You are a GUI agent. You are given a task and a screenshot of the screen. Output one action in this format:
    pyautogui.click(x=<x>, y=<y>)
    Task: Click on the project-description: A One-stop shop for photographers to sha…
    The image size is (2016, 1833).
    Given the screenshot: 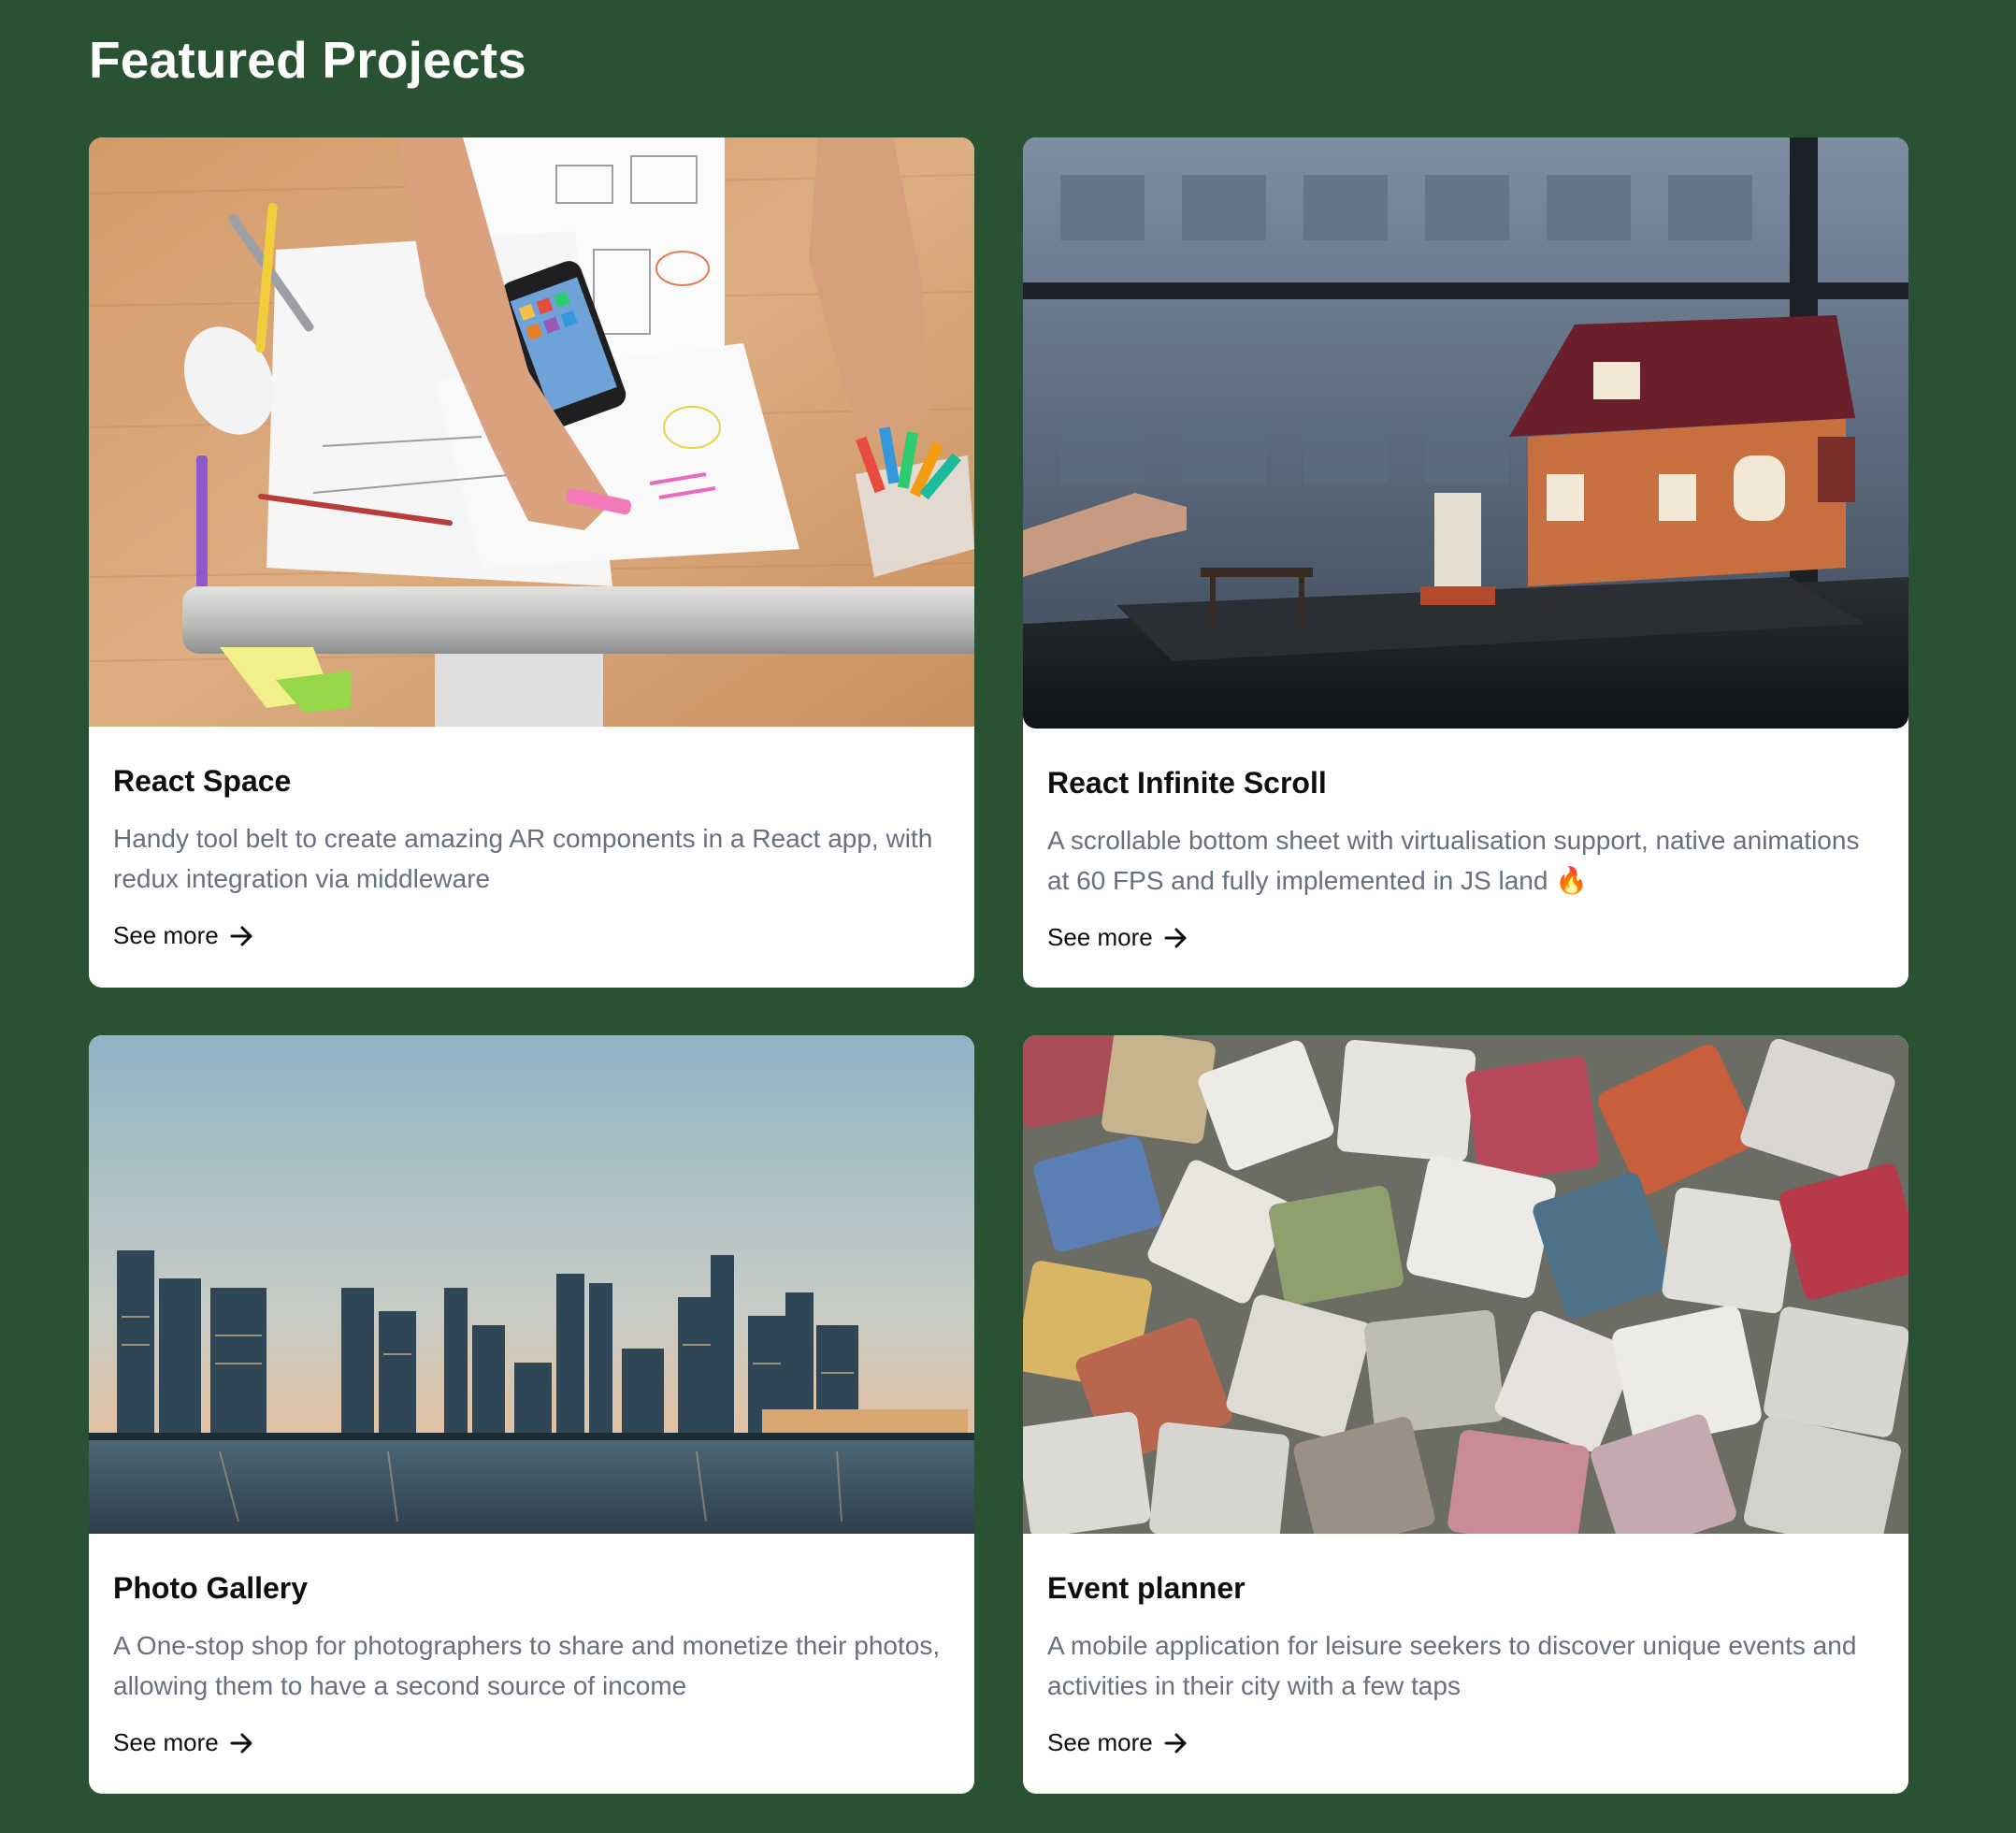 What is the action you would take?
    pyautogui.click(x=527, y=1665)
    